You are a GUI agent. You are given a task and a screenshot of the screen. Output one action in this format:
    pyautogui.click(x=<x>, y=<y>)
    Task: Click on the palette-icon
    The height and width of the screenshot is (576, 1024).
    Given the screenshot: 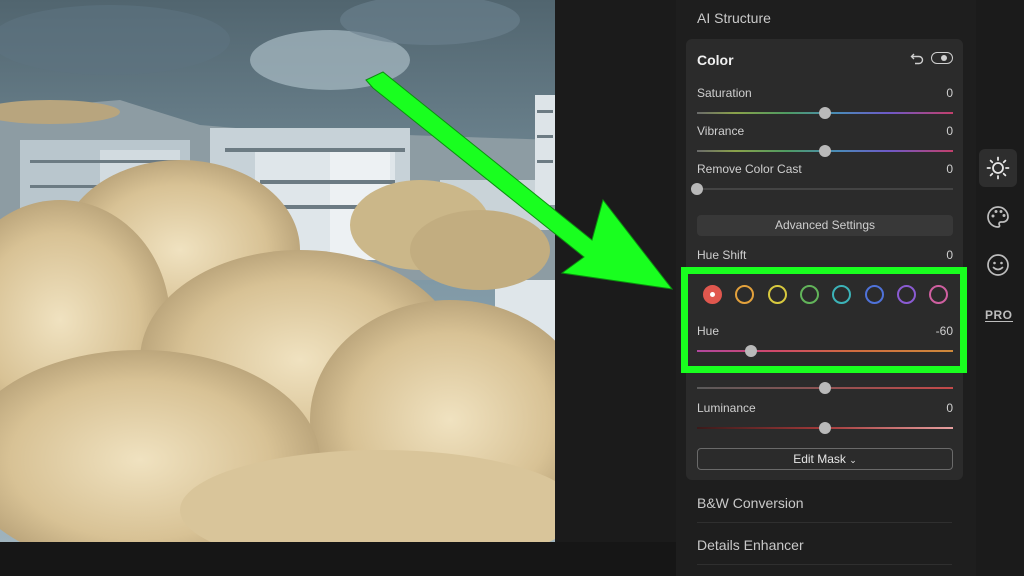 What is the action you would take?
    pyautogui.click(x=998, y=217)
    